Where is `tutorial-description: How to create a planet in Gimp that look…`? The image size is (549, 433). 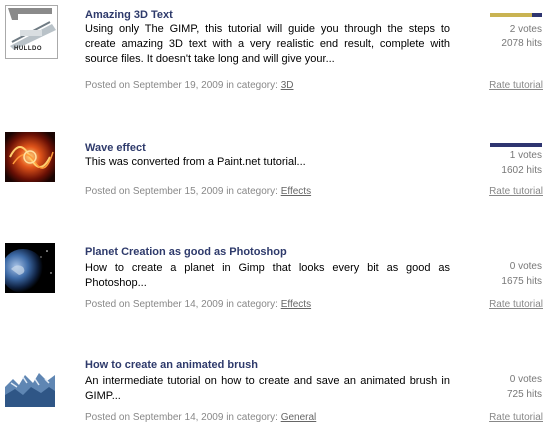 tutorial-description: How to create a planet in Gimp that look… is located at coordinates (267, 275).